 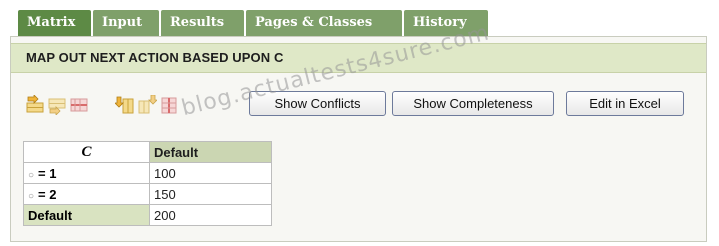 I want to click on tab-input: Input, so click(x=126, y=23).